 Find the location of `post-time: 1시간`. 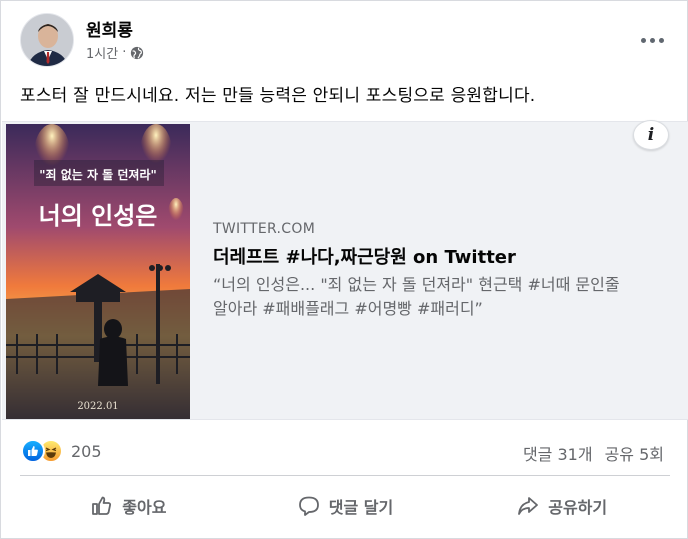

post-time: 1시간 is located at coordinates (102, 52).